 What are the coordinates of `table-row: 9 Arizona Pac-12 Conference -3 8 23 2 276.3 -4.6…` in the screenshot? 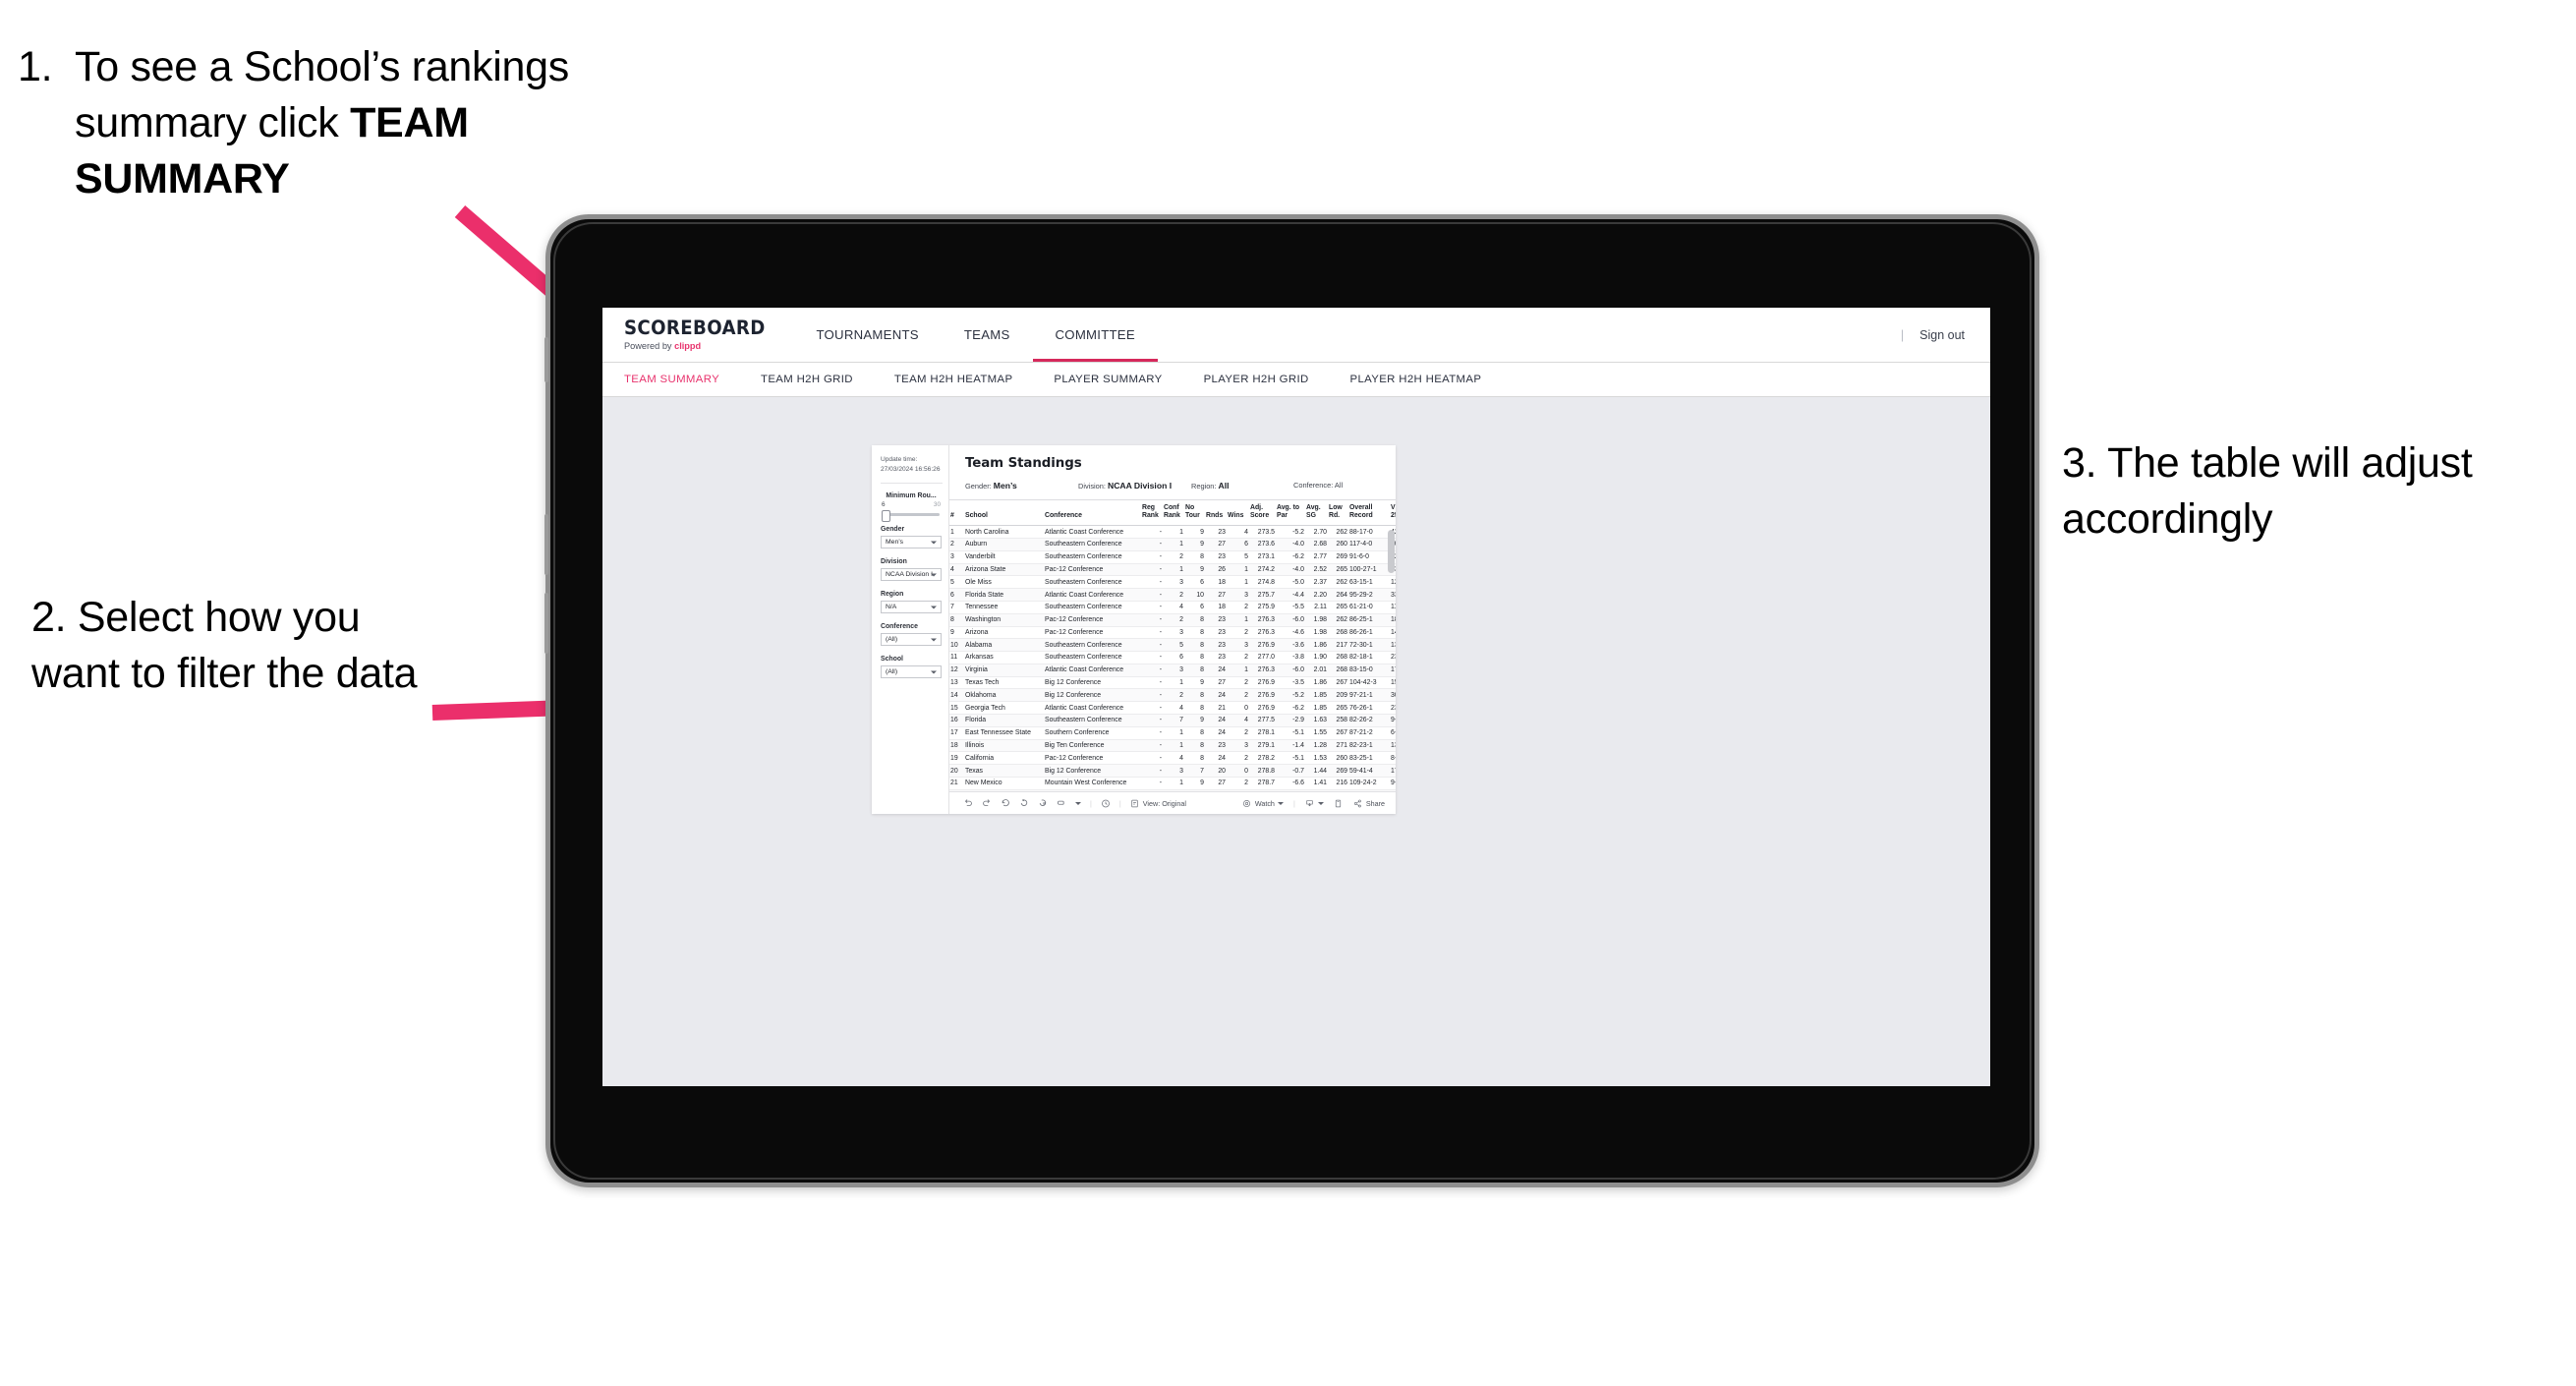 It's located at (1172, 633).